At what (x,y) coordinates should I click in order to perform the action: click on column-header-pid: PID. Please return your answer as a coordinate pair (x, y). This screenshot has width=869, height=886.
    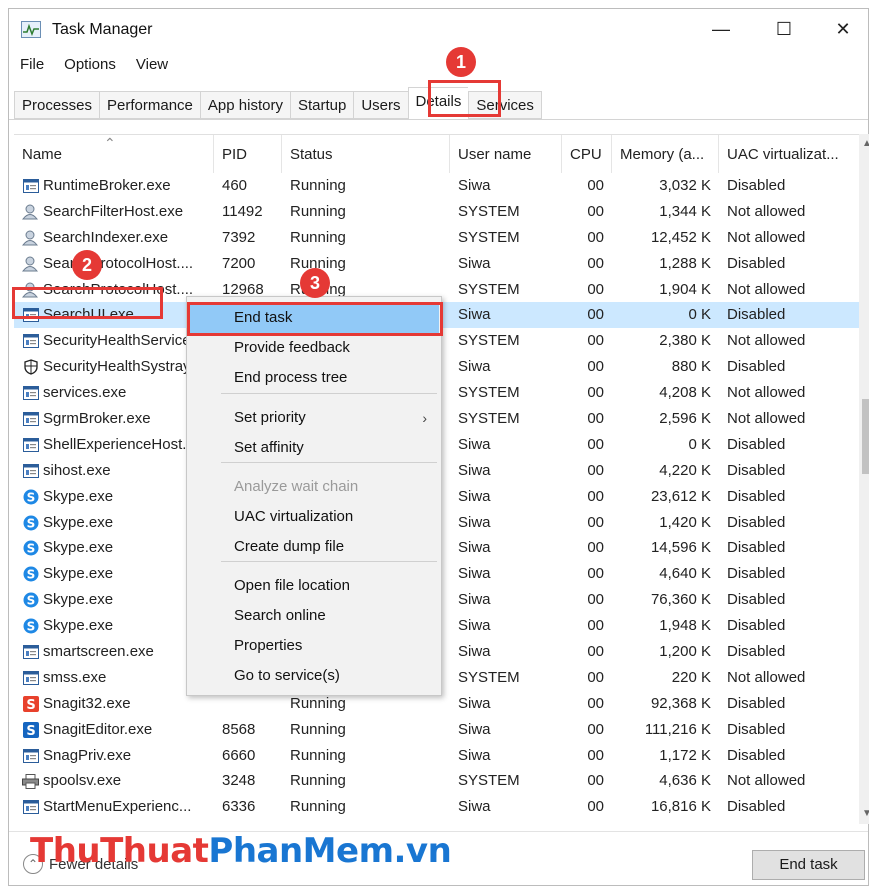
    Looking at the image, I should click on (248, 154).